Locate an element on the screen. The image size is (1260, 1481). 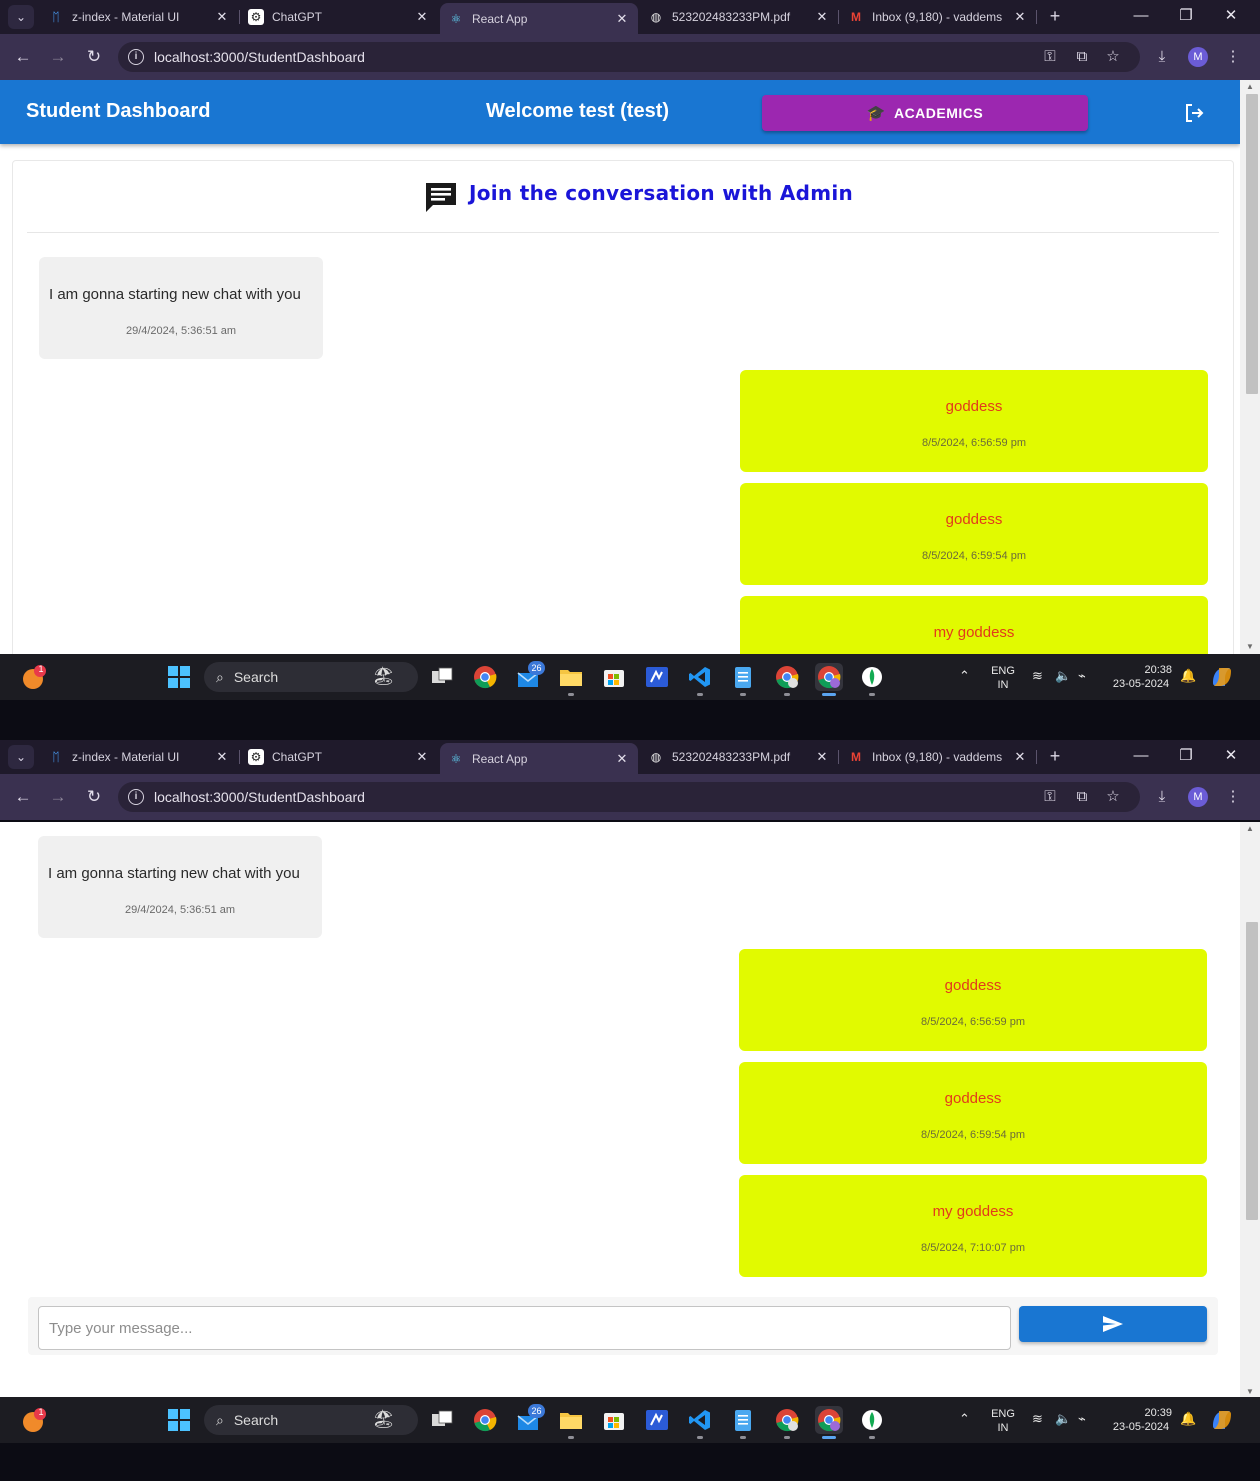
copilot-icon is located at coordinates (1222, 677).